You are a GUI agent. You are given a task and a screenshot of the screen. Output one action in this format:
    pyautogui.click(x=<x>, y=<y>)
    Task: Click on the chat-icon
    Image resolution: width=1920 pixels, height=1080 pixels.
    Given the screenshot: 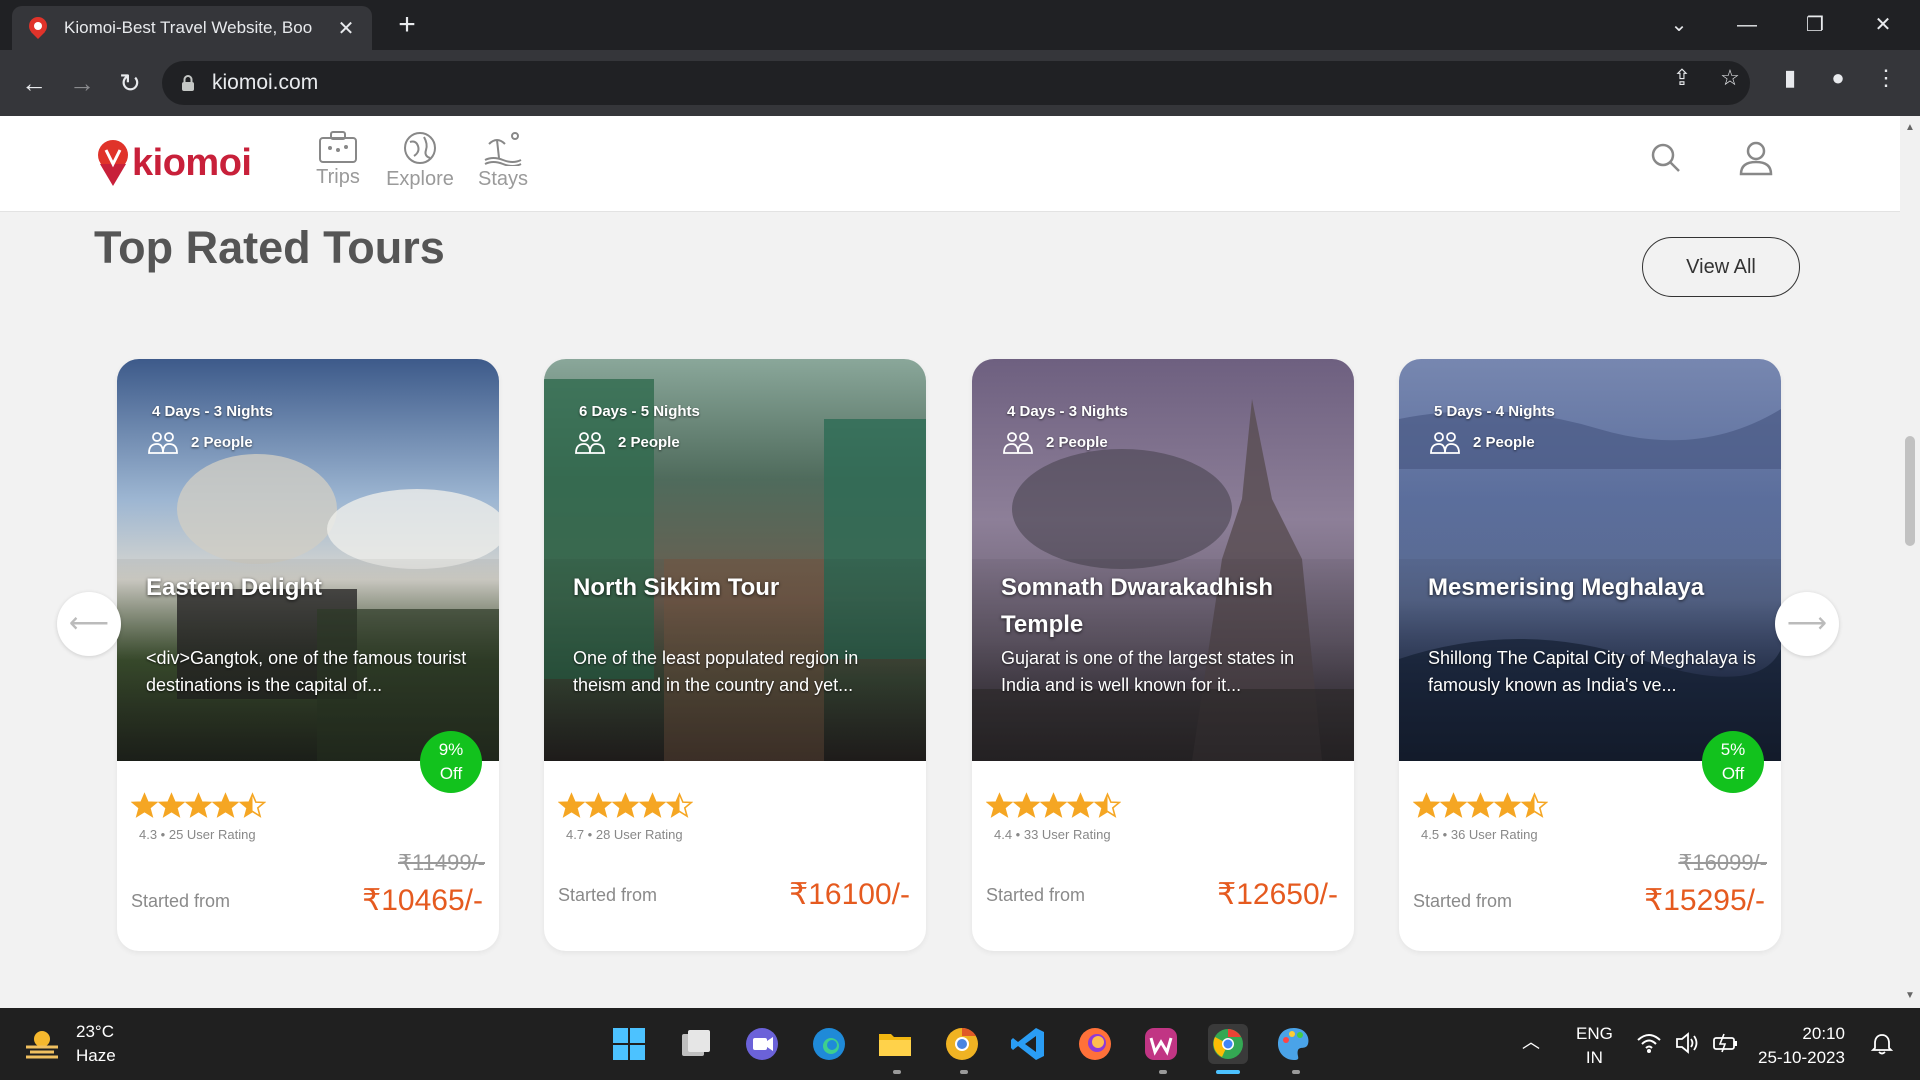 What is the action you would take?
    pyautogui.click(x=762, y=1044)
    